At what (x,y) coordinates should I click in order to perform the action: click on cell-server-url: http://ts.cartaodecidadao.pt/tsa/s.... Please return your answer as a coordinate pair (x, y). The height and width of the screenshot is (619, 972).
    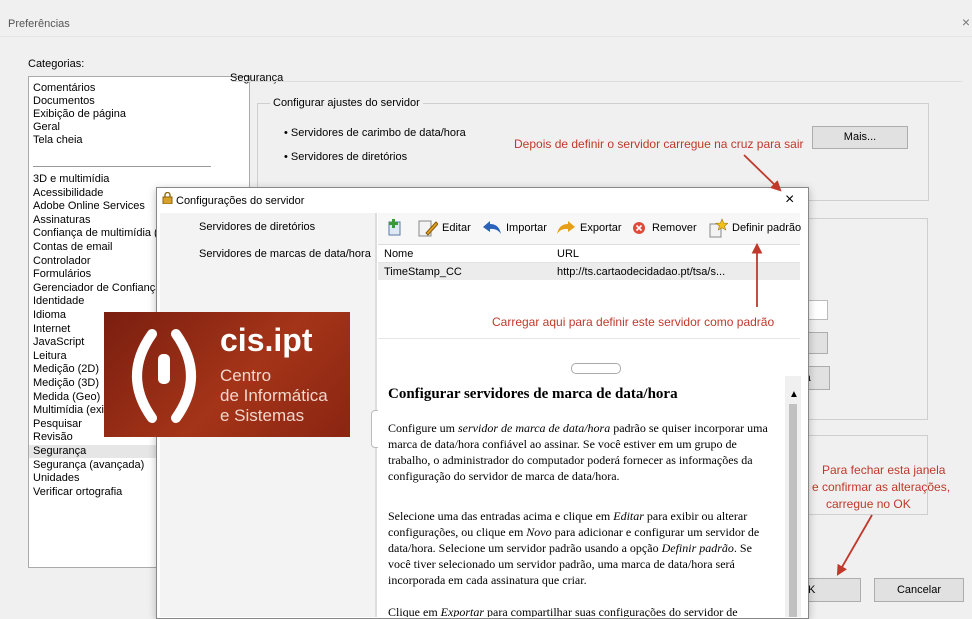
    Looking at the image, I should click on (641, 272).